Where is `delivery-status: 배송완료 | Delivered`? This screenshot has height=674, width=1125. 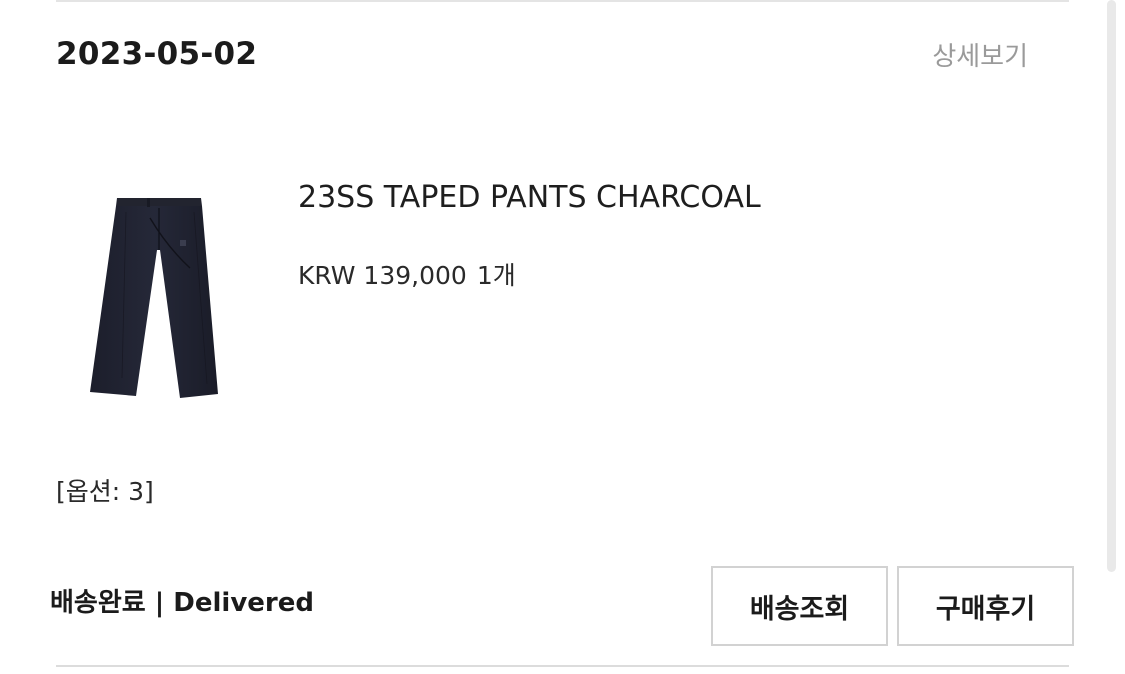
delivery-status: 배송완료 | Delivered is located at coordinates (182, 603).